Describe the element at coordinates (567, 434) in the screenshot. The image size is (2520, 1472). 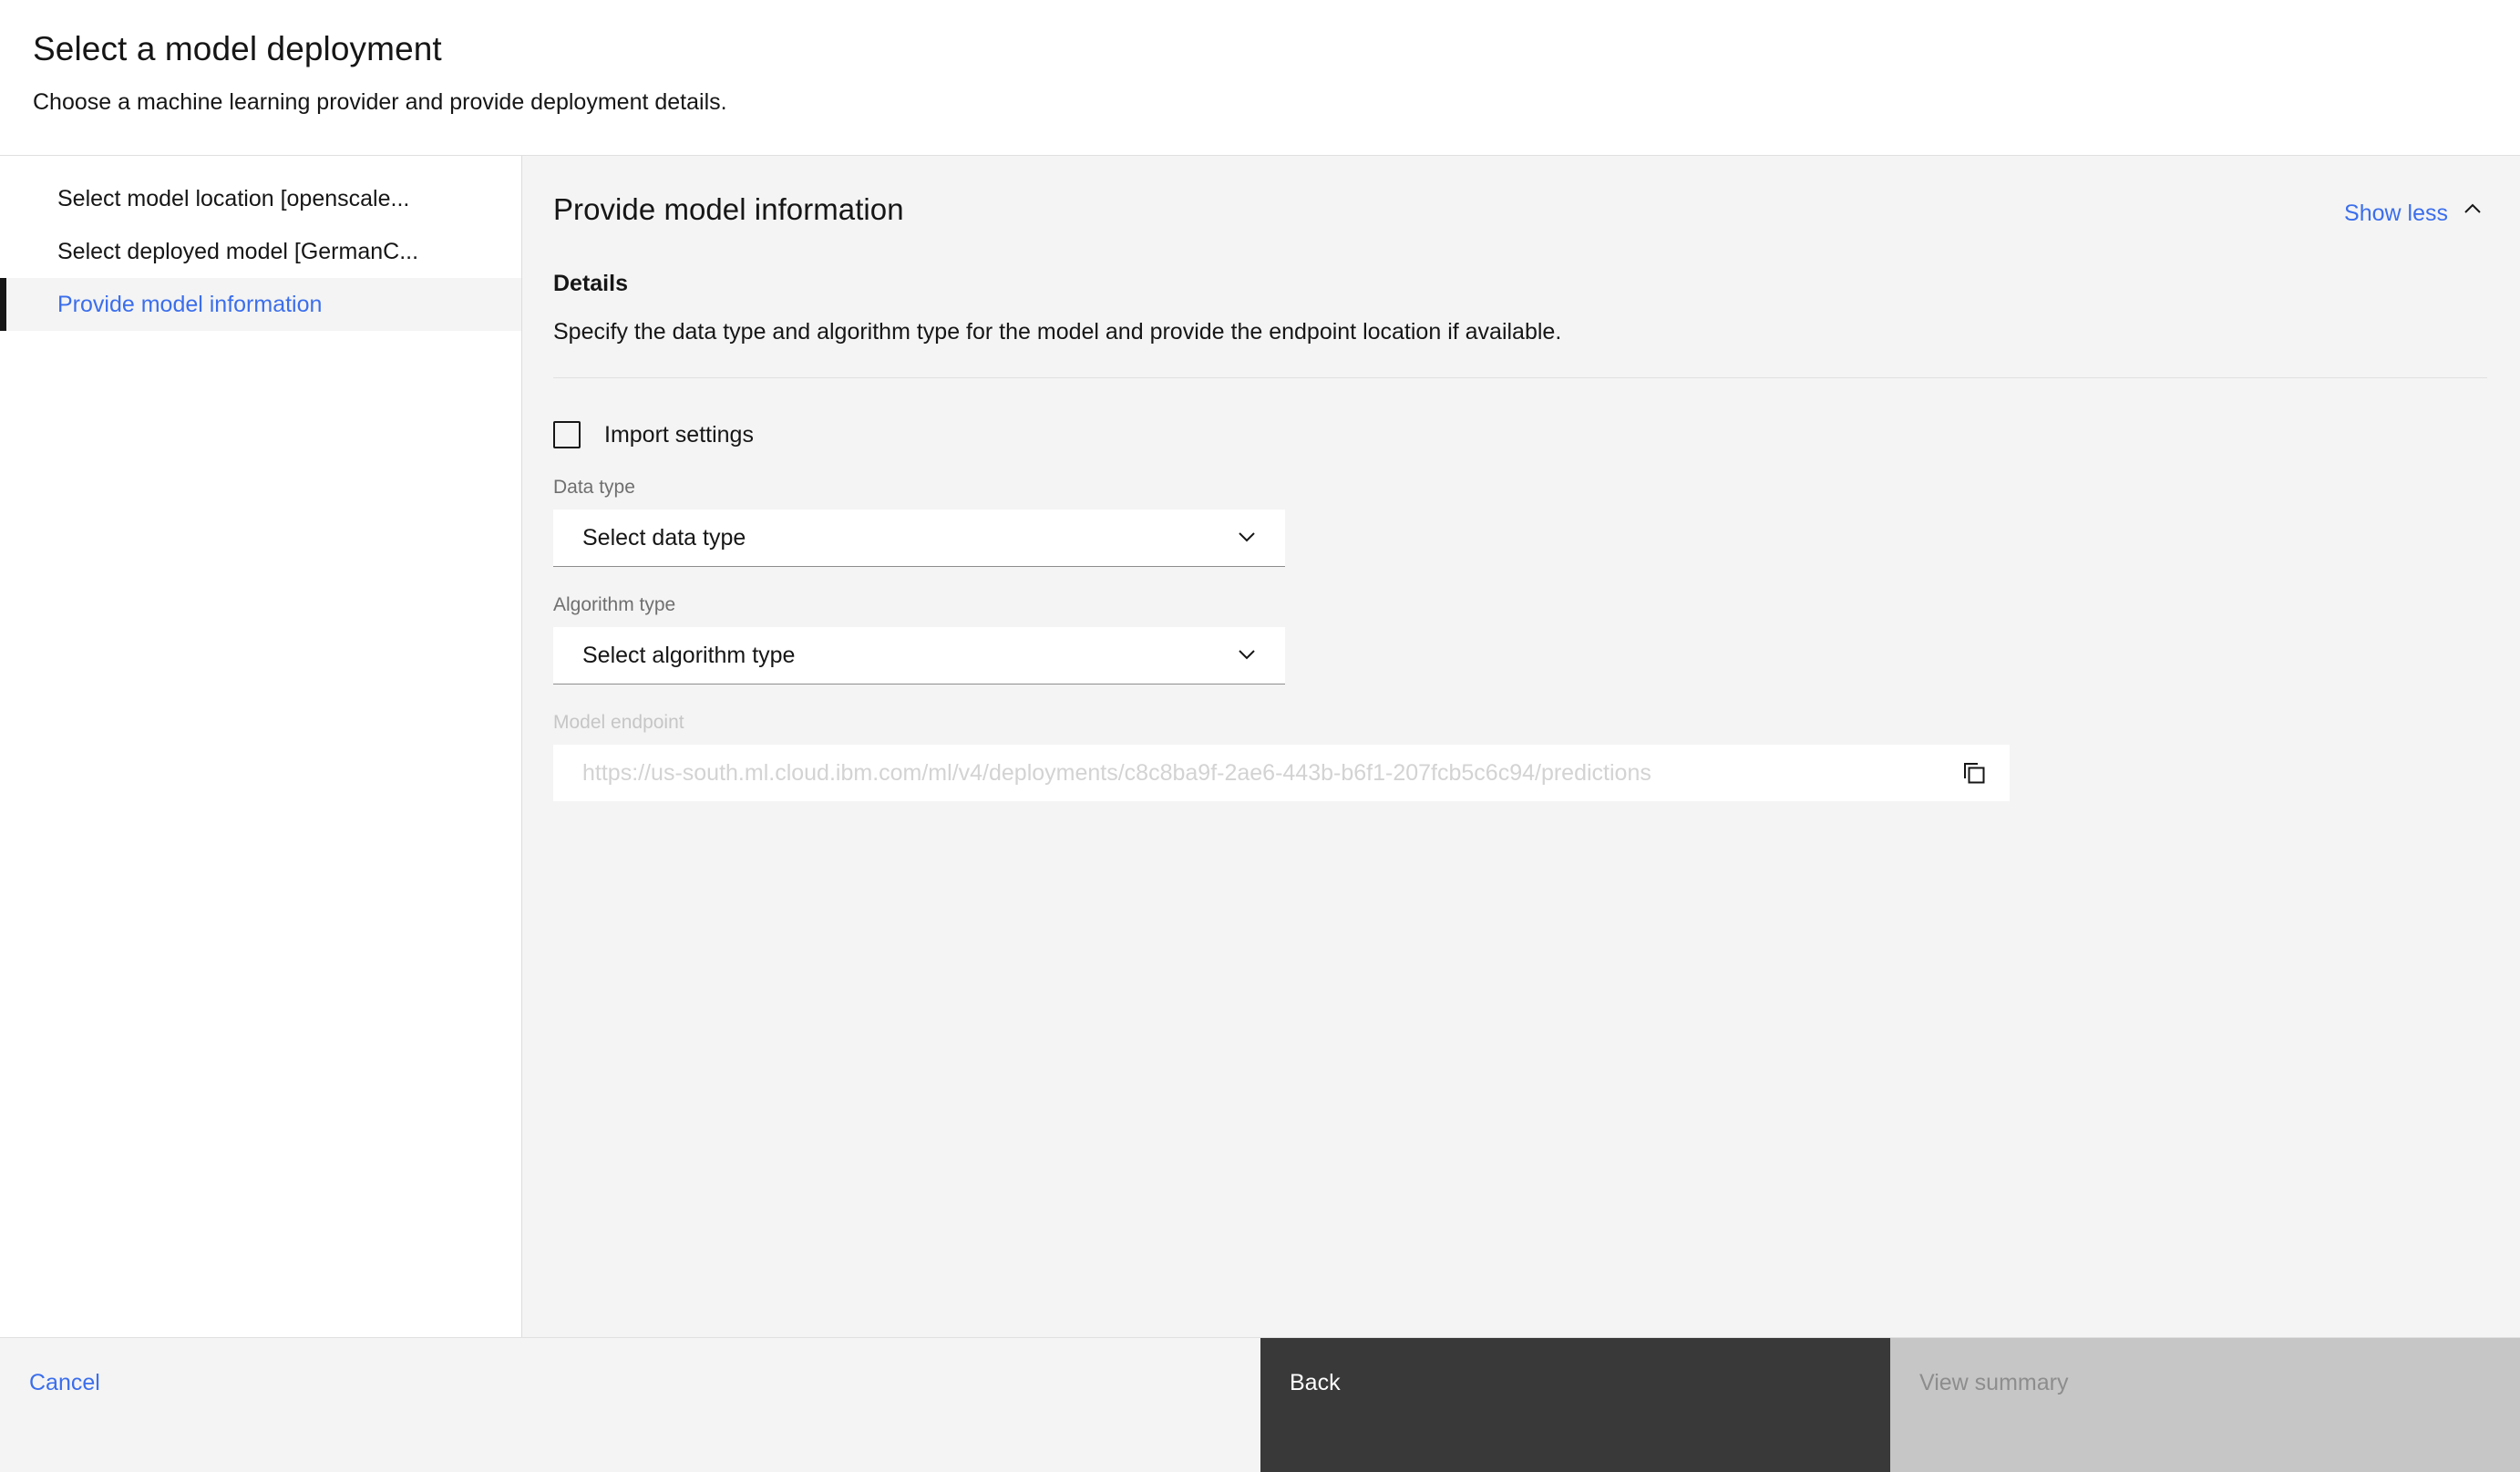
I see `checkbox-icon` at that location.